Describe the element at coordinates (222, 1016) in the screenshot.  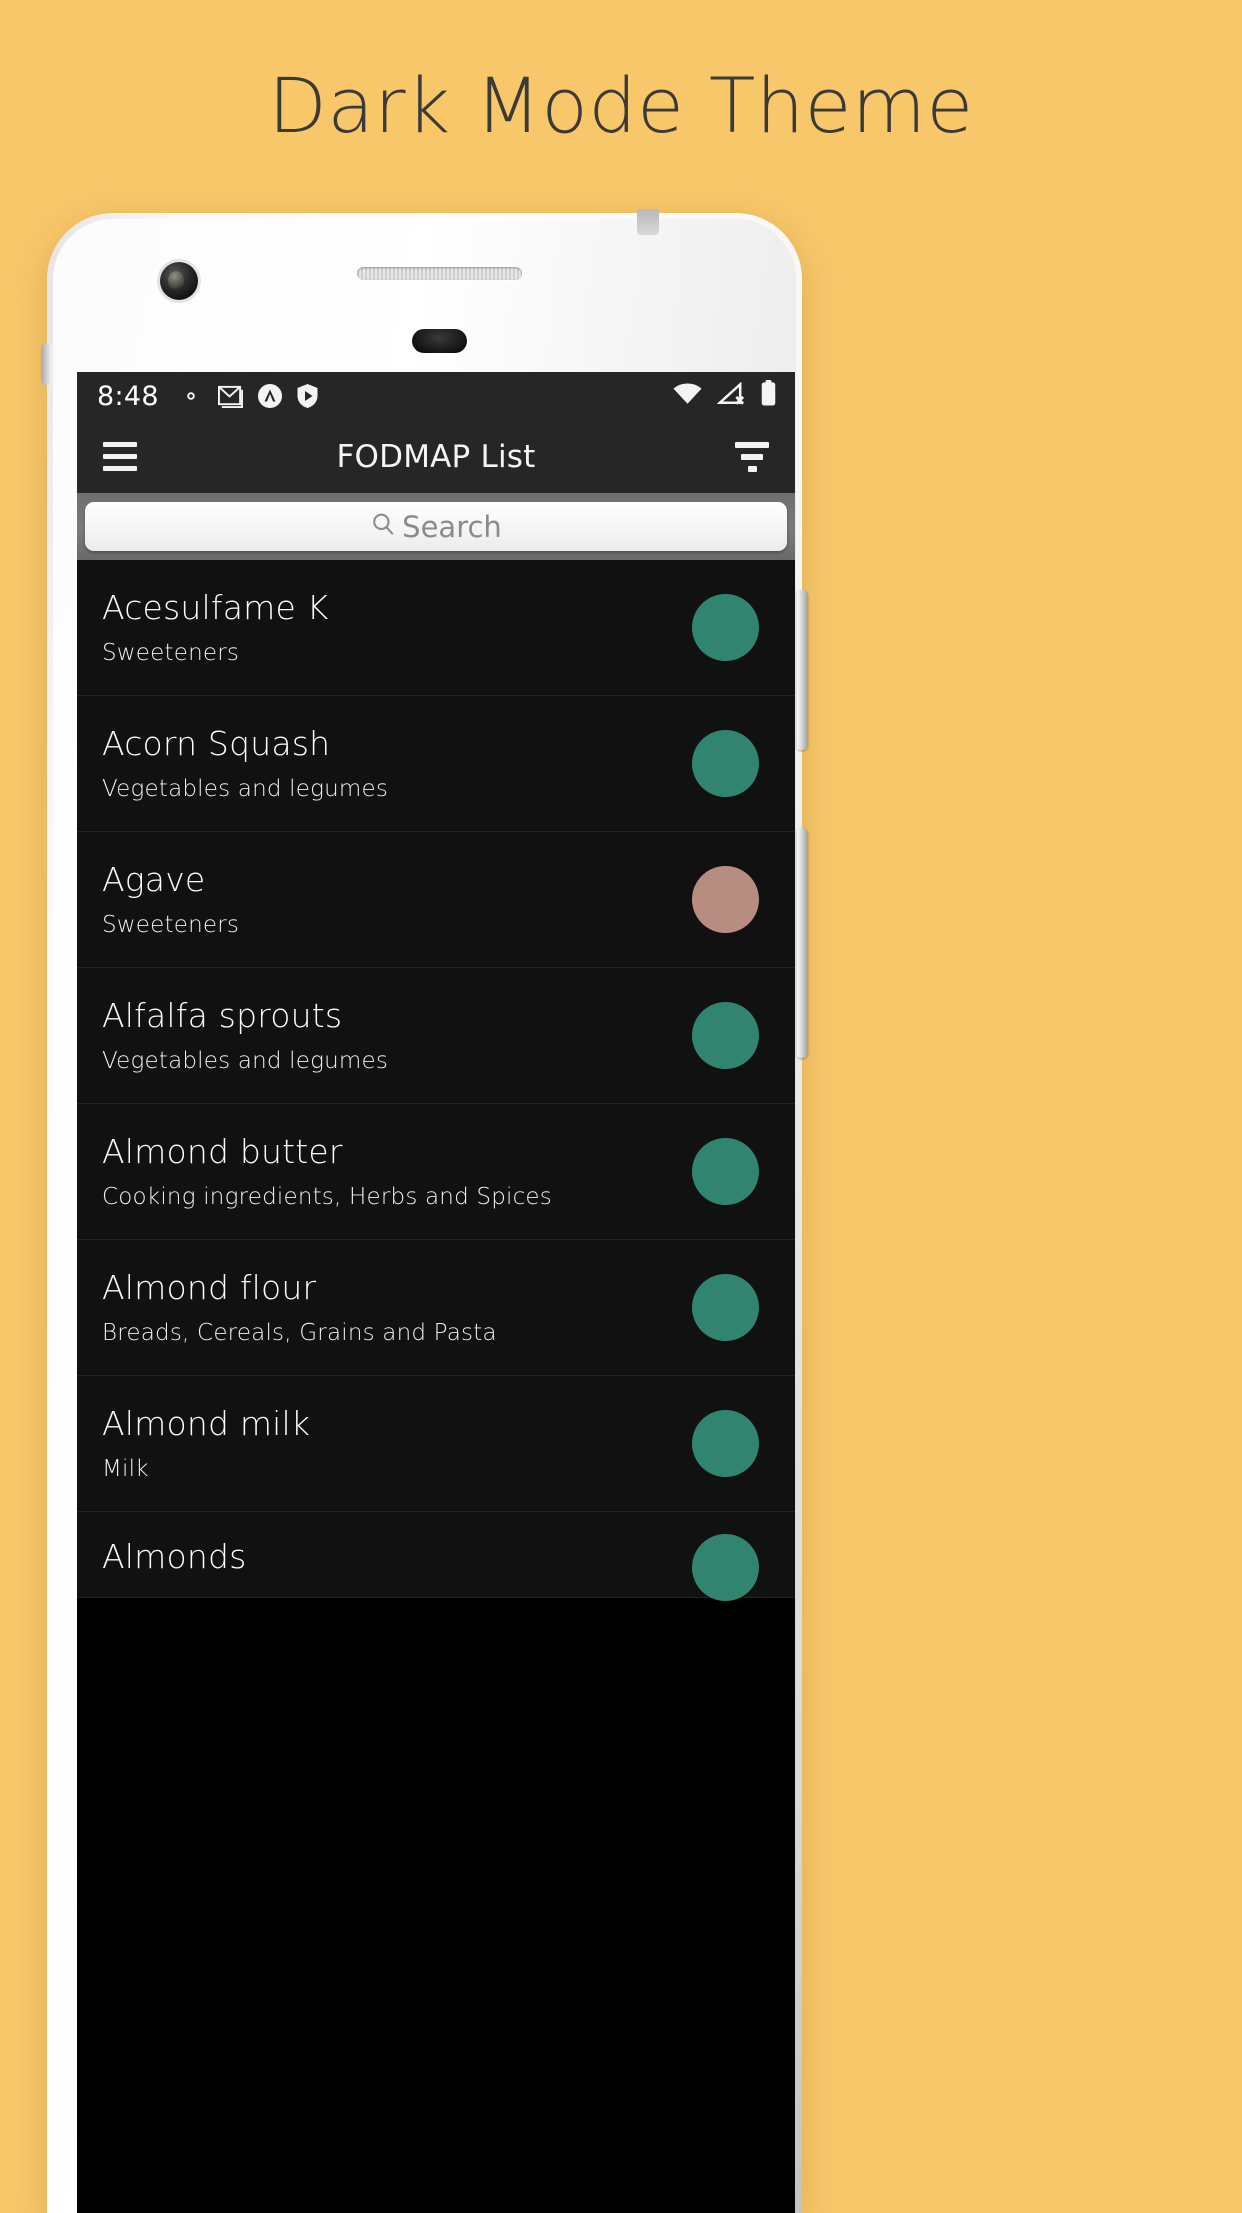
I see `list-item-name: Alfalfa sprouts` at that location.